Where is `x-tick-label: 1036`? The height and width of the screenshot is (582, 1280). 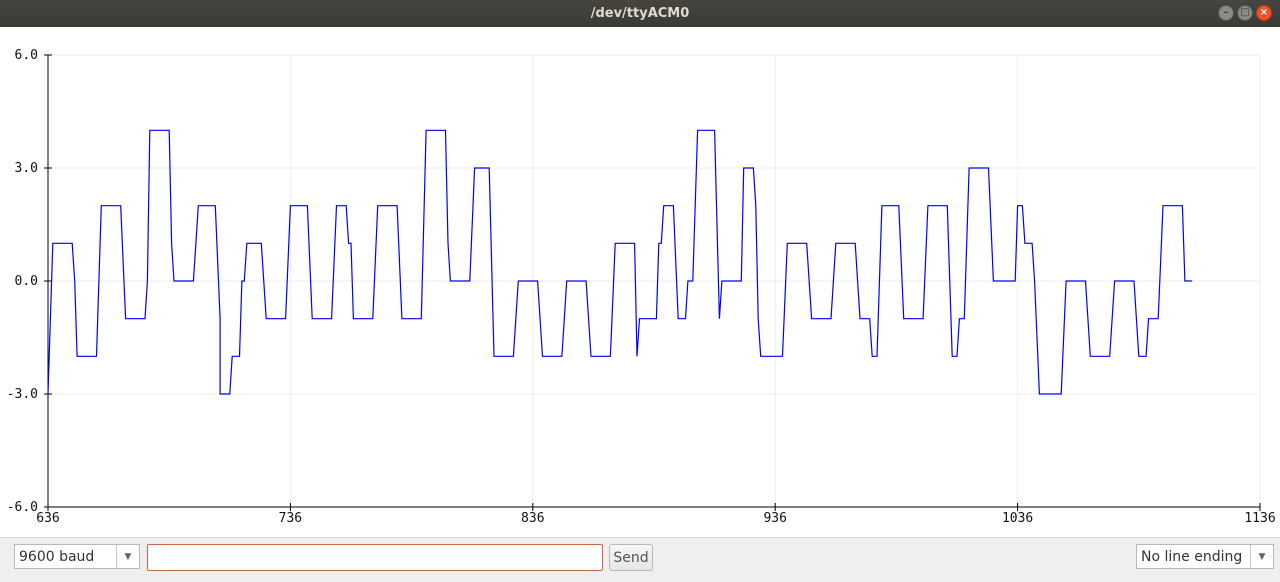 x-tick-label: 1036 is located at coordinates (1017, 518).